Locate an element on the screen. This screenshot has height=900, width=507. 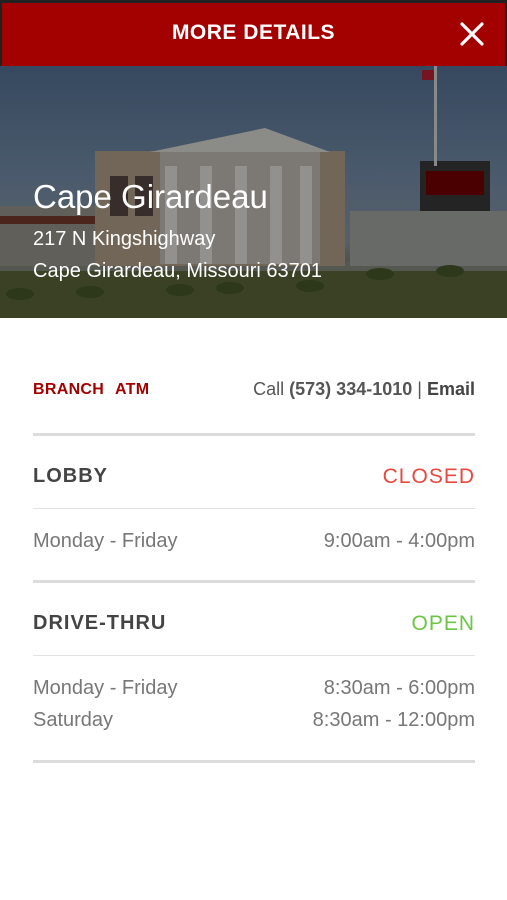
hours-day: Saturday is located at coordinates (73, 720).